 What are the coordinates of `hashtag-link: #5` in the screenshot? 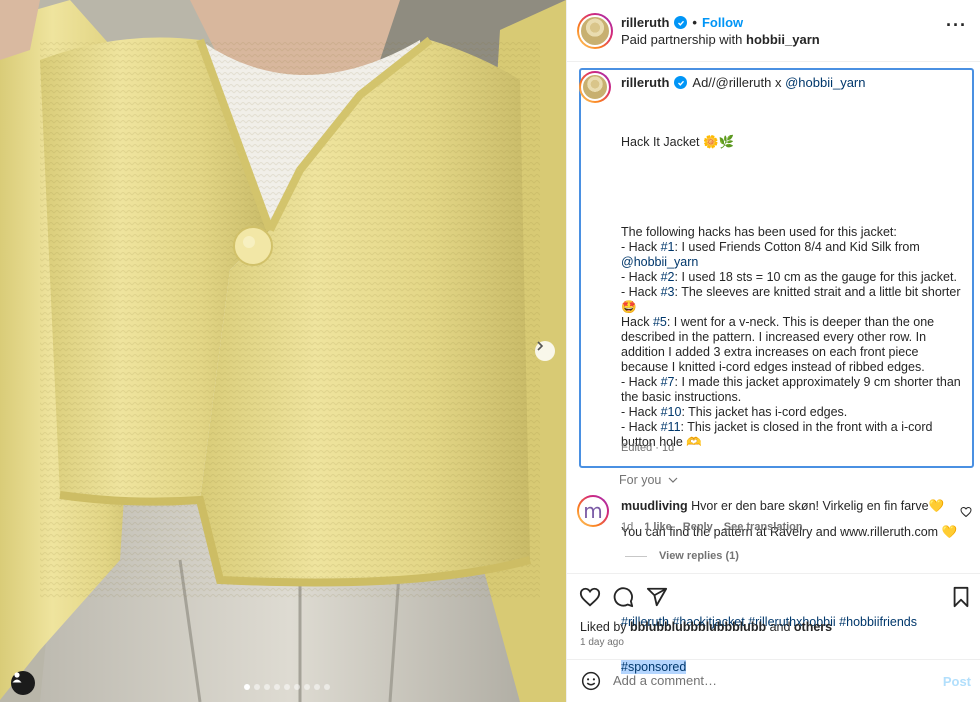 It's located at (660, 322).